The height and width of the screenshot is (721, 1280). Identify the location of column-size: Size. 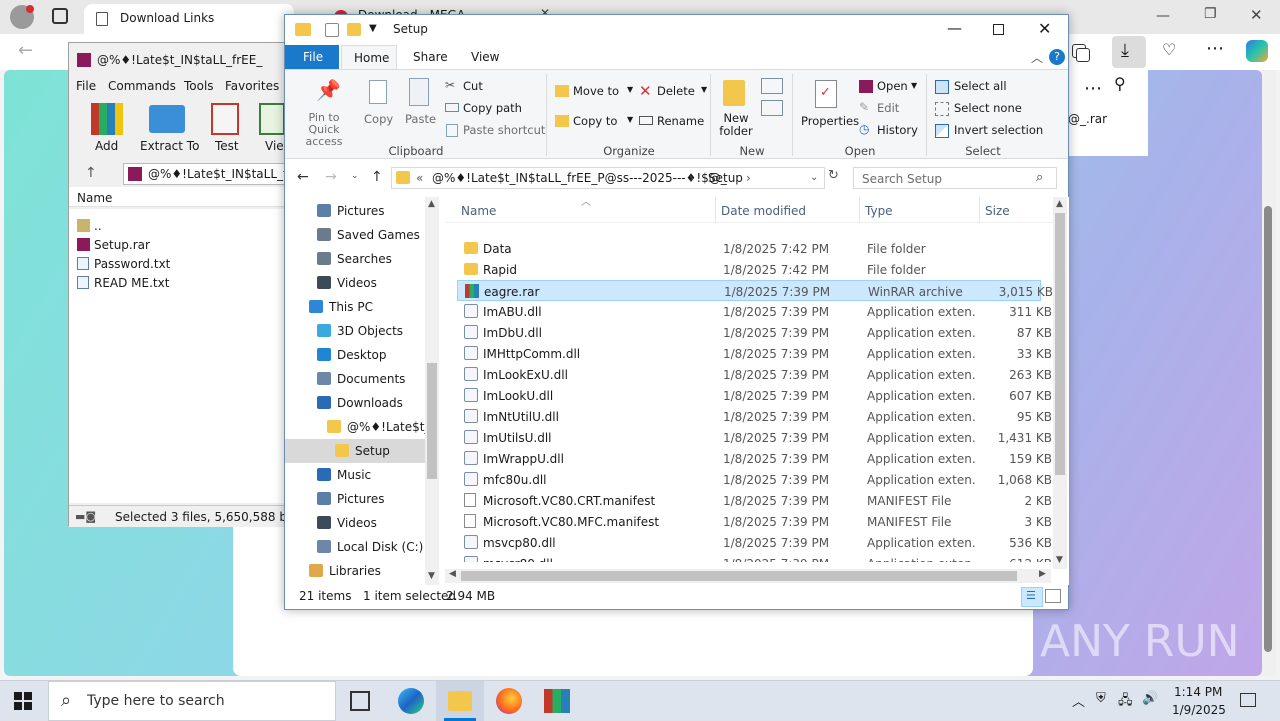
(997, 211).